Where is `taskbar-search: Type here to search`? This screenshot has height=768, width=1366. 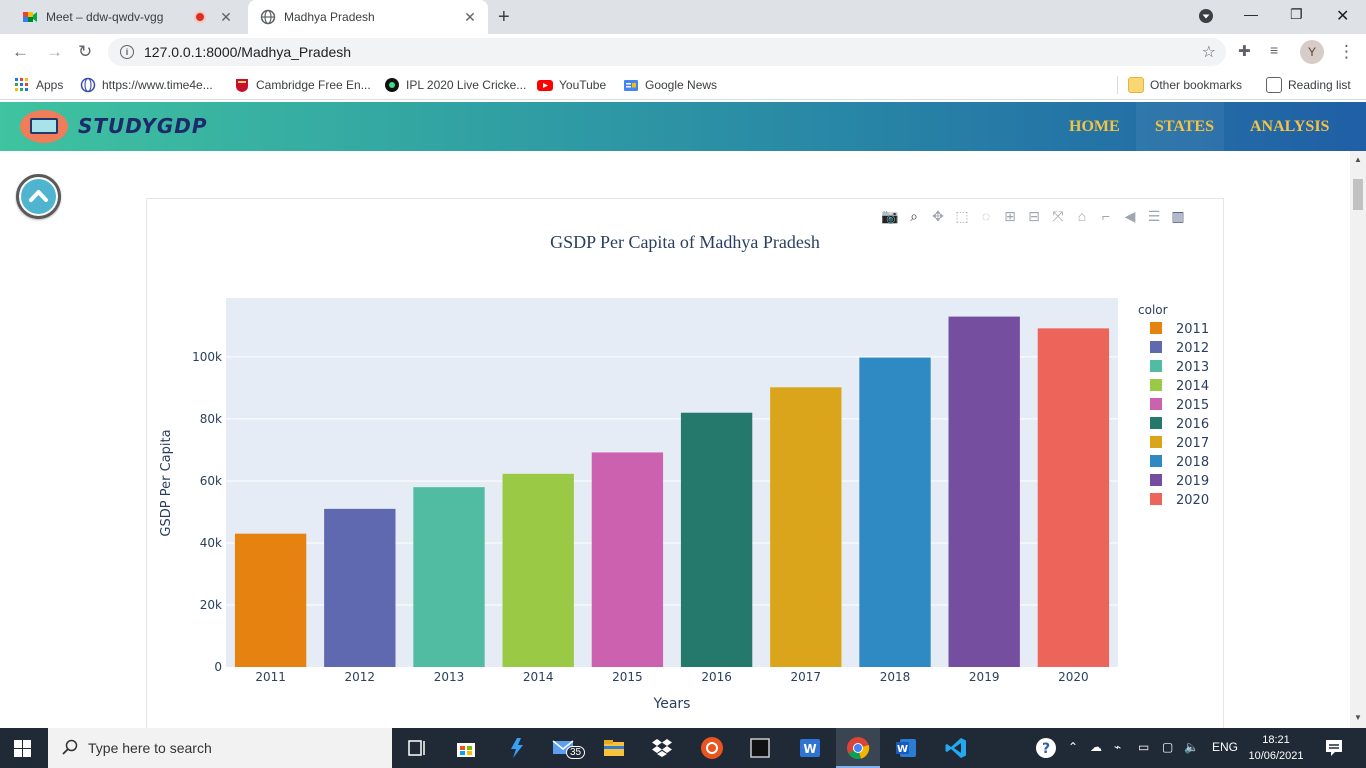 taskbar-search: Type here to search is located at coordinates (220, 748).